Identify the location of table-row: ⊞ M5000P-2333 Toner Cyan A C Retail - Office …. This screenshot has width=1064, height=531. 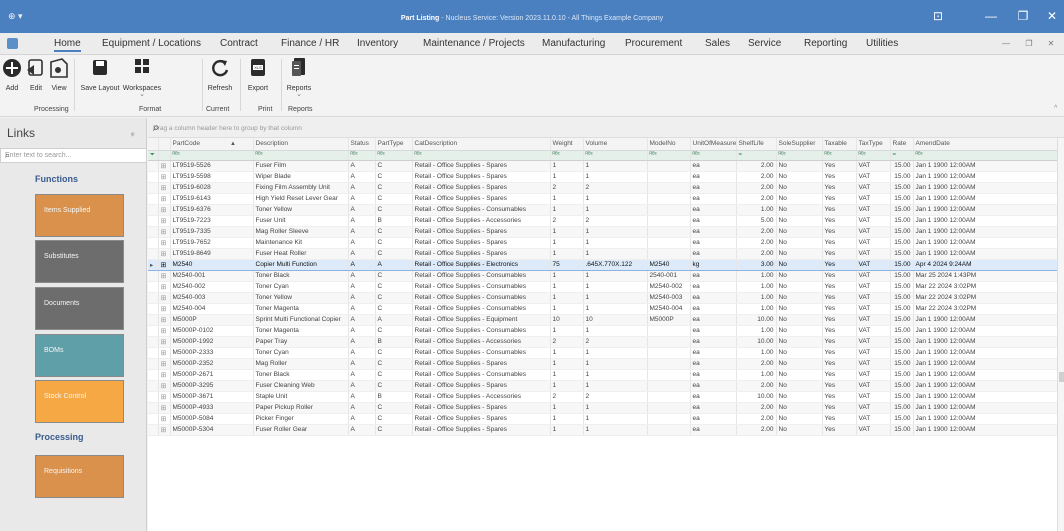
(603, 353).